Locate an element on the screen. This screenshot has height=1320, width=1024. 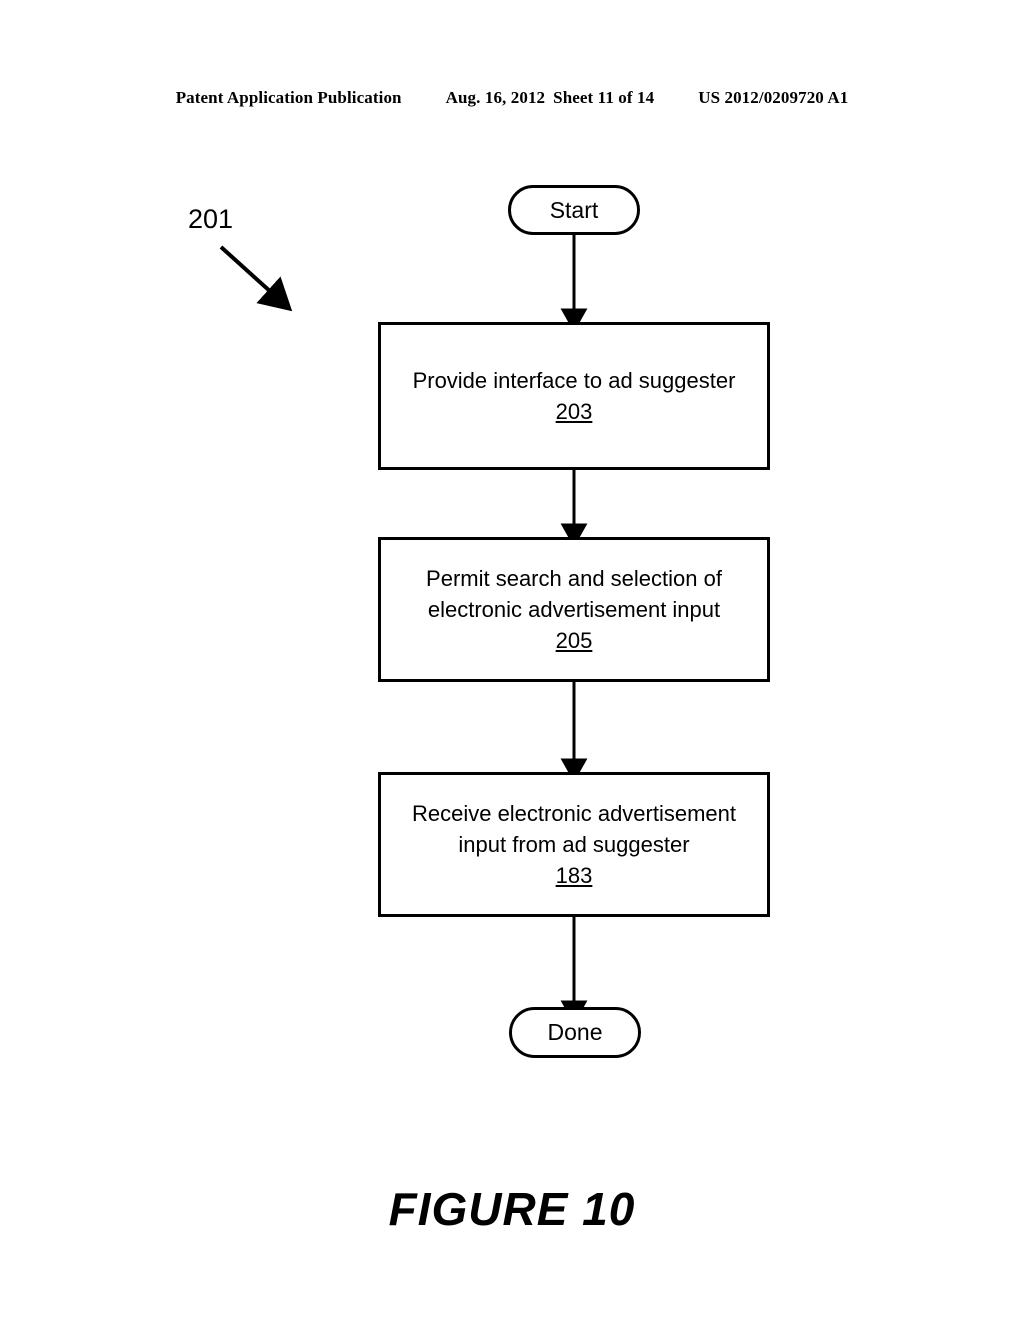
flow-node-start-label: Start is located at coordinates (574, 209).